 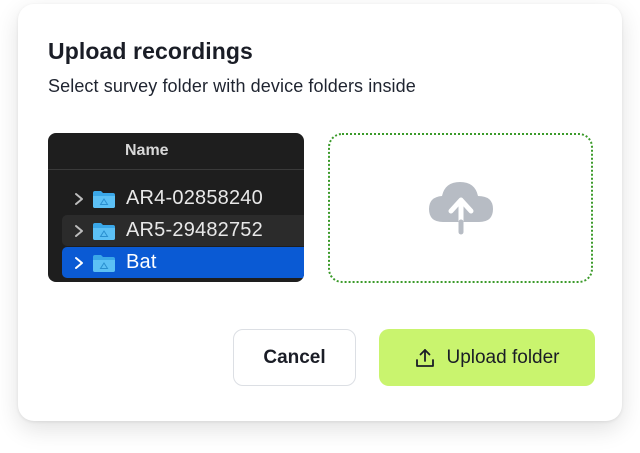 I want to click on upload-folder-button: Upload folder, so click(x=487, y=357).